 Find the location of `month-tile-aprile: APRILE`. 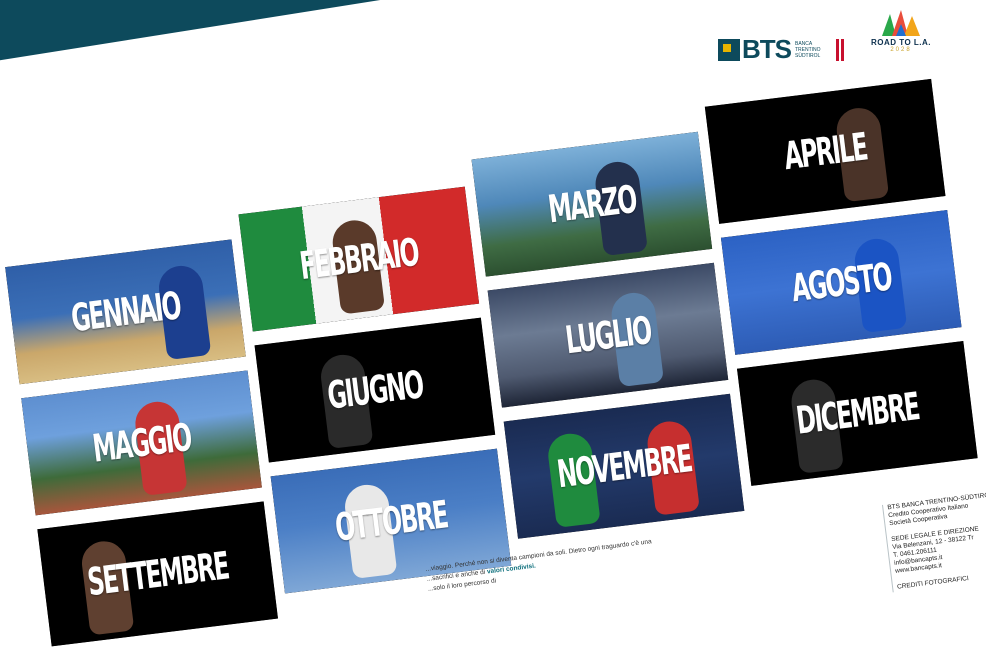

month-tile-aprile: APRILE is located at coordinates (825, 151).